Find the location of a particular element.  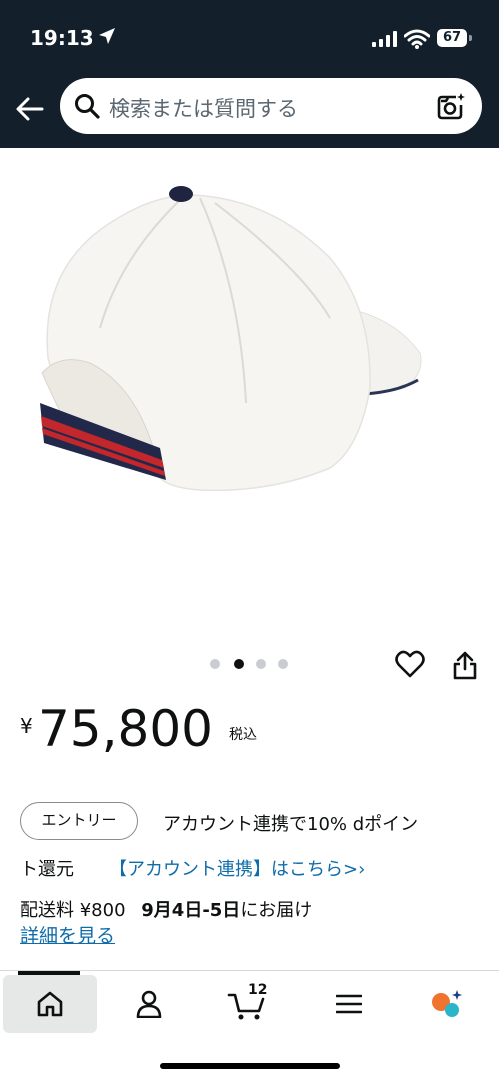

search-placeholder: 検索または質問する is located at coordinates (203, 109).